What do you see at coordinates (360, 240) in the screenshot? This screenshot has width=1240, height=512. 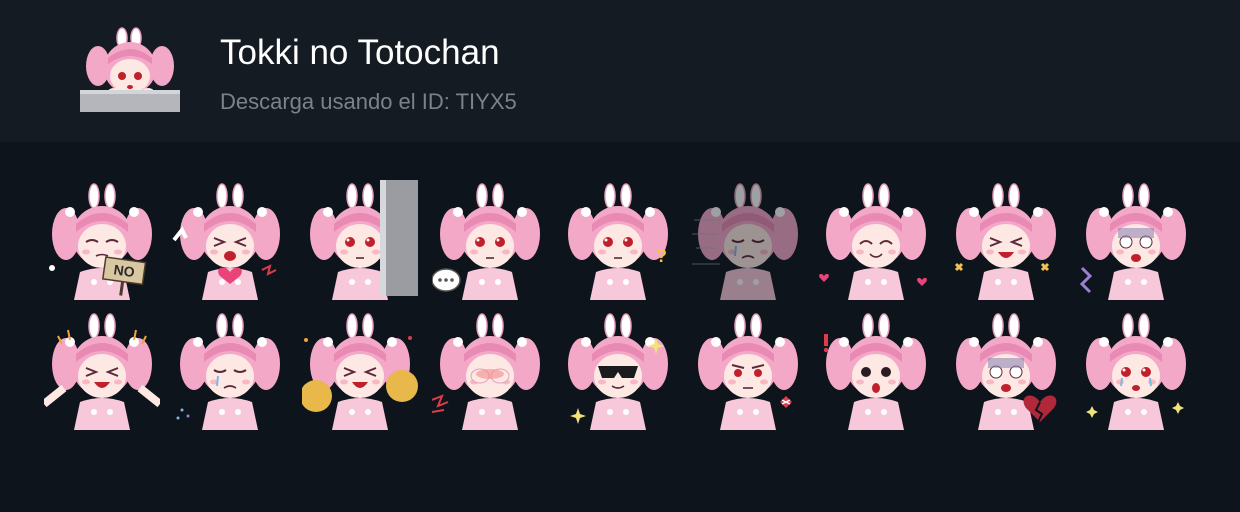 I see `sticker-peeking-wall` at bounding box center [360, 240].